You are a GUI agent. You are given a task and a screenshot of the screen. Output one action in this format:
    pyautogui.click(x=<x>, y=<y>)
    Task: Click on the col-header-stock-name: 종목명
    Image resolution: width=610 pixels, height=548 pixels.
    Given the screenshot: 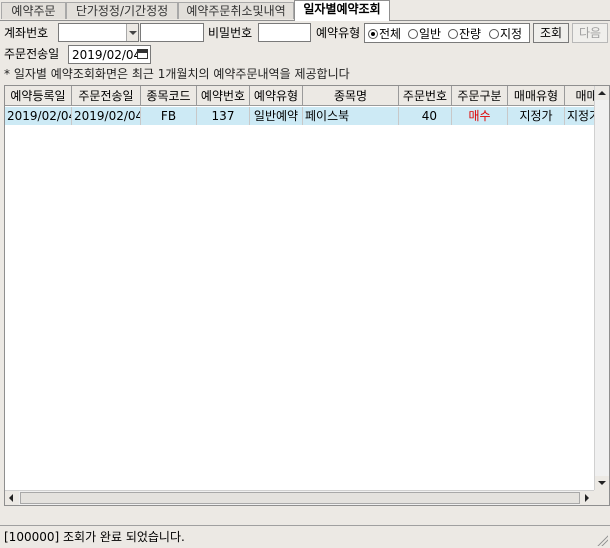 What is the action you would take?
    pyautogui.click(x=351, y=96)
    